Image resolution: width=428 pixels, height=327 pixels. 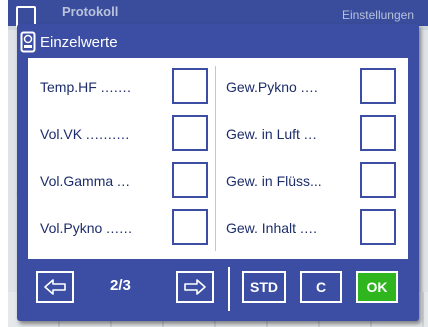 I want to click on prev-page-button, so click(x=55, y=287).